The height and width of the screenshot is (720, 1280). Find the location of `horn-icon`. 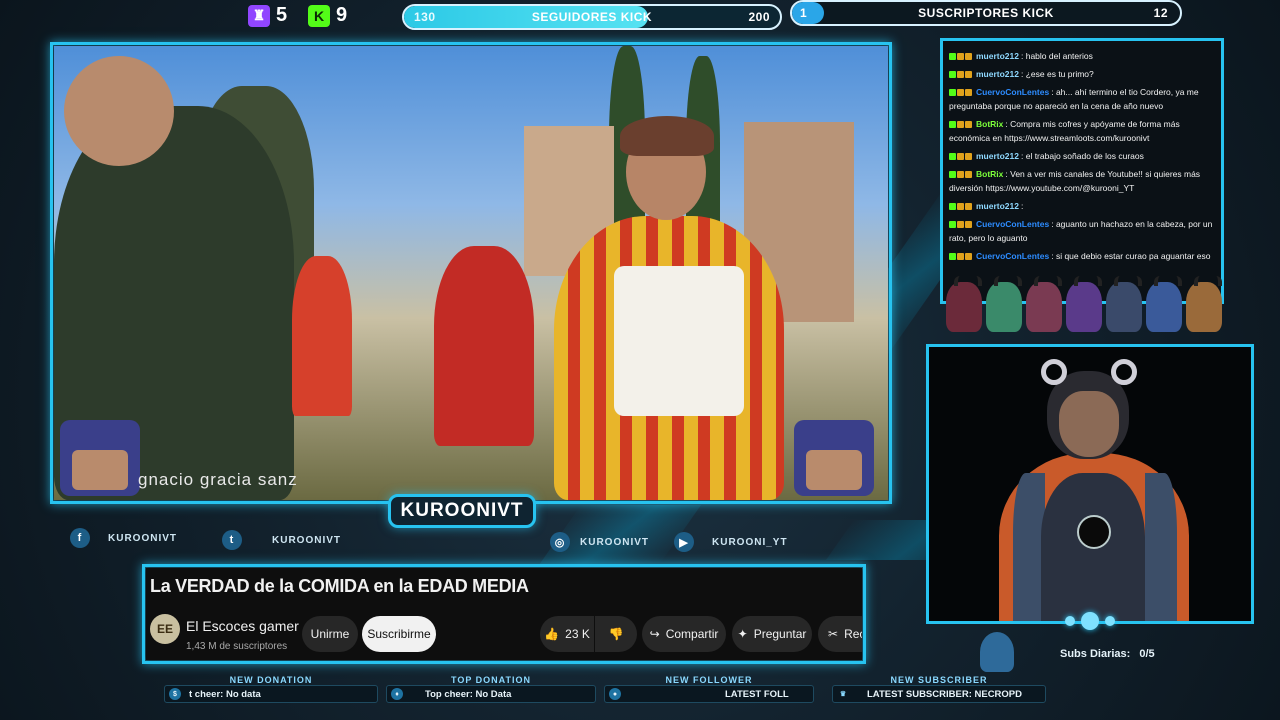

horn-icon is located at coordinates (1124, 372).